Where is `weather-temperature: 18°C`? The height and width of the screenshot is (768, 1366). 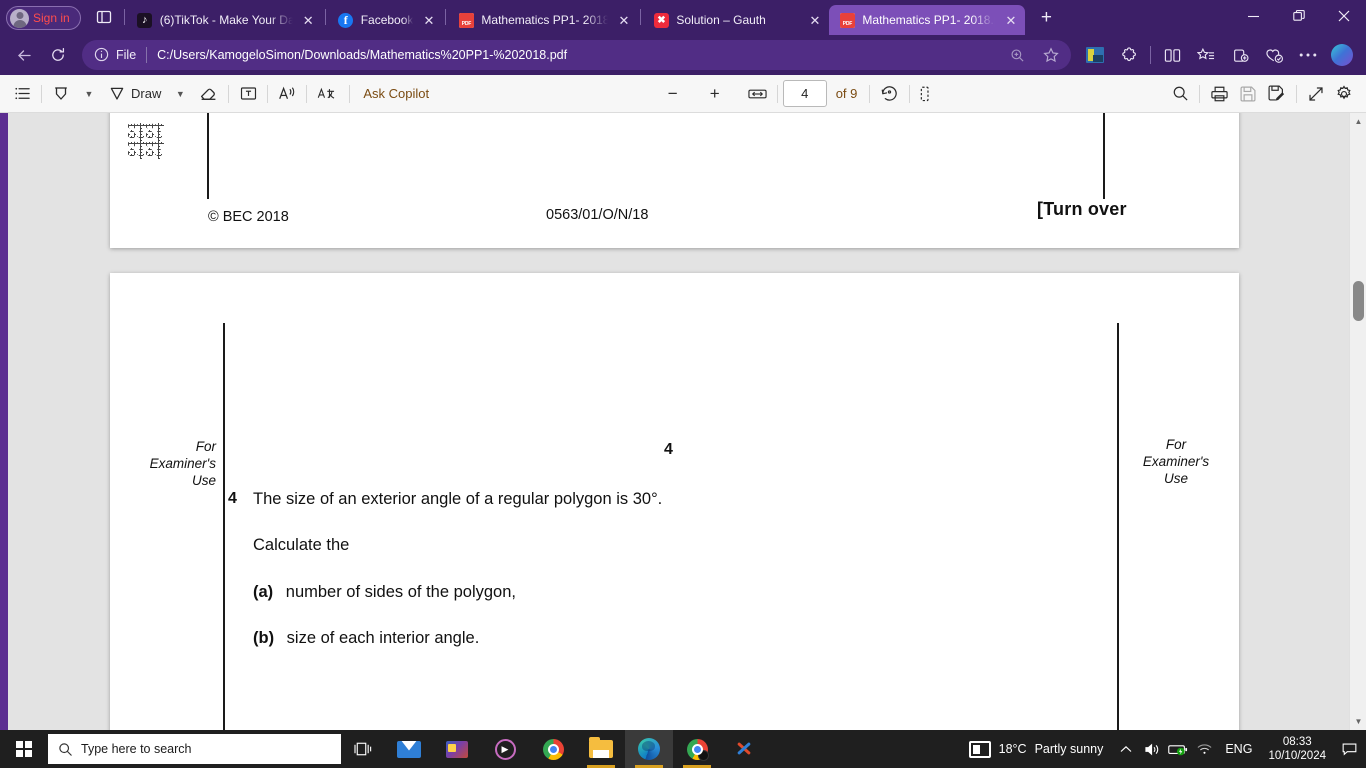 weather-temperature: 18°C is located at coordinates (1012, 749).